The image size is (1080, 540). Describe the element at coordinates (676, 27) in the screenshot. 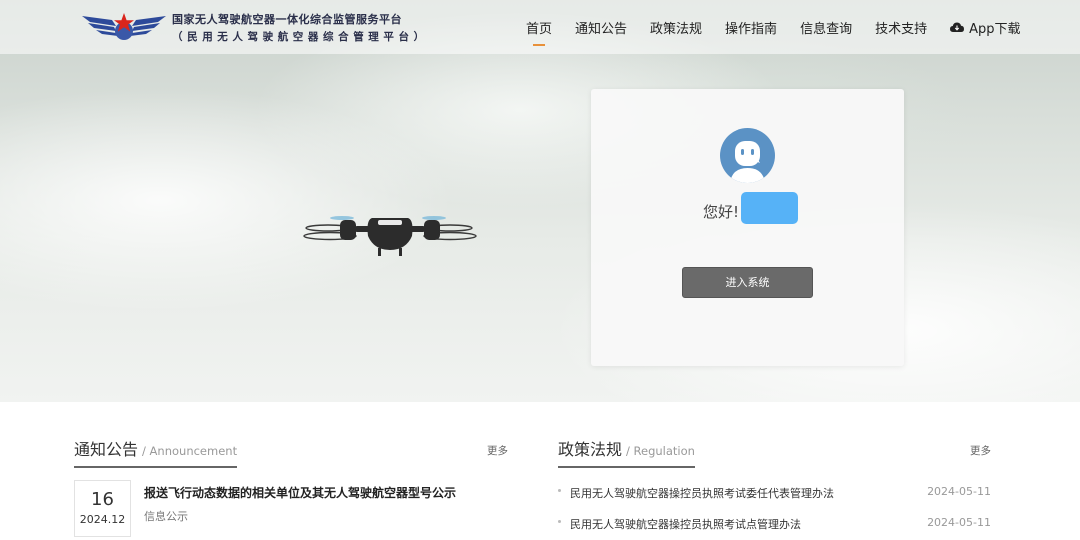

I see `nav-policies: 政策法规` at that location.